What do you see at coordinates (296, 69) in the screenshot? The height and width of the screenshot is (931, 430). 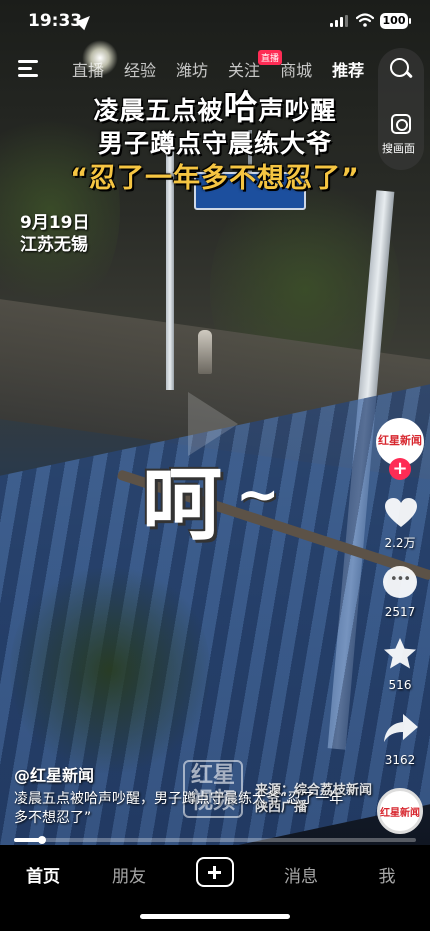 I see `tab-mall: 商城` at bounding box center [296, 69].